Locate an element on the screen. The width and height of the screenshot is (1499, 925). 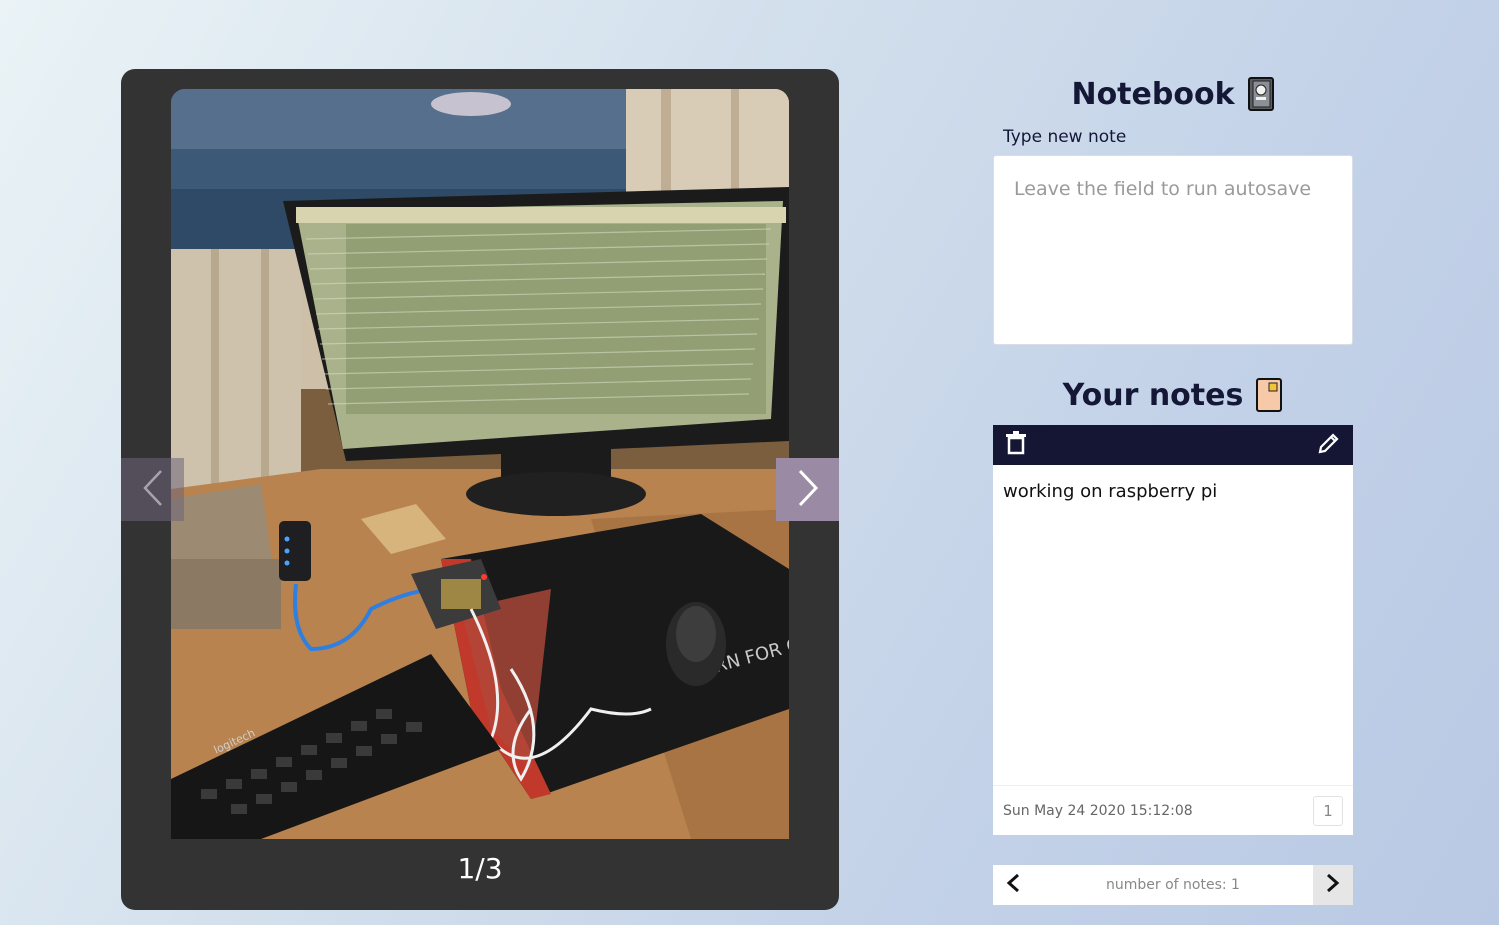
delete-note-button is located at coordinates (1016, 445).